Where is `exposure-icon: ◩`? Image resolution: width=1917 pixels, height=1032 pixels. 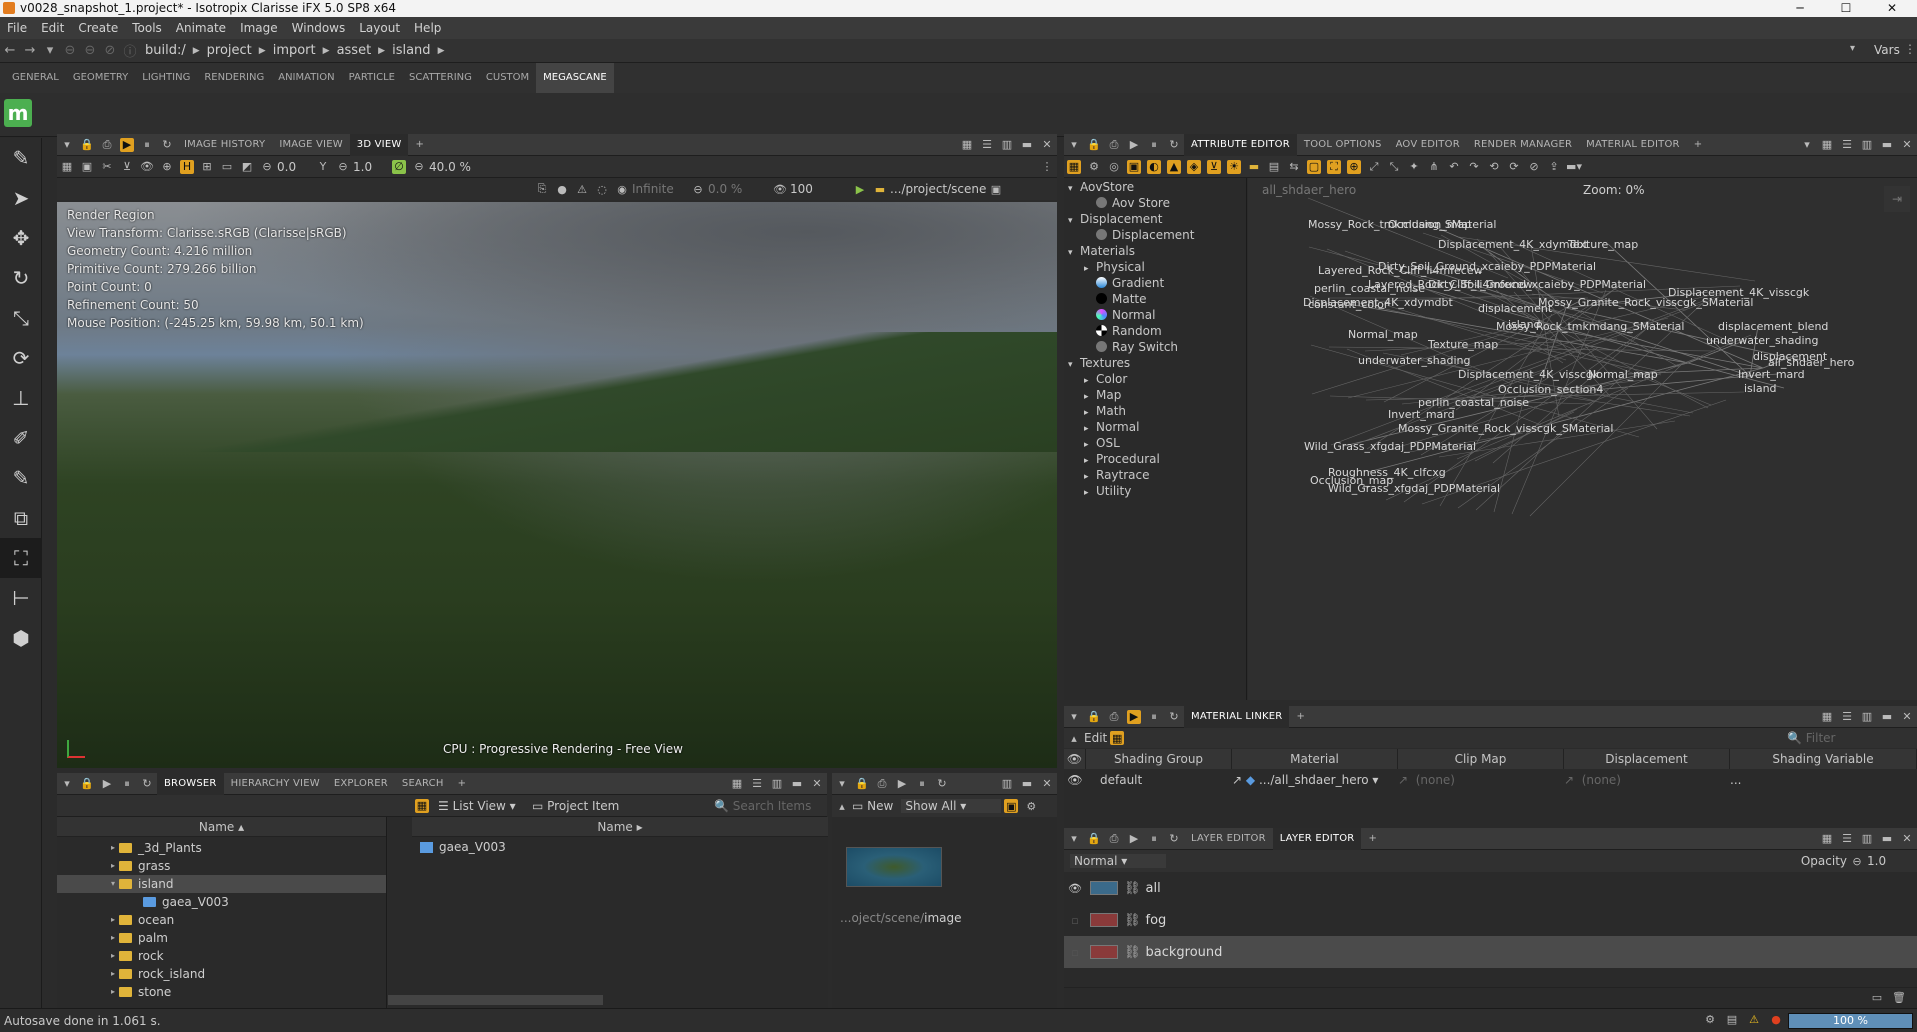
exposure-icon: ◩ is located at coordinates (247, 167).